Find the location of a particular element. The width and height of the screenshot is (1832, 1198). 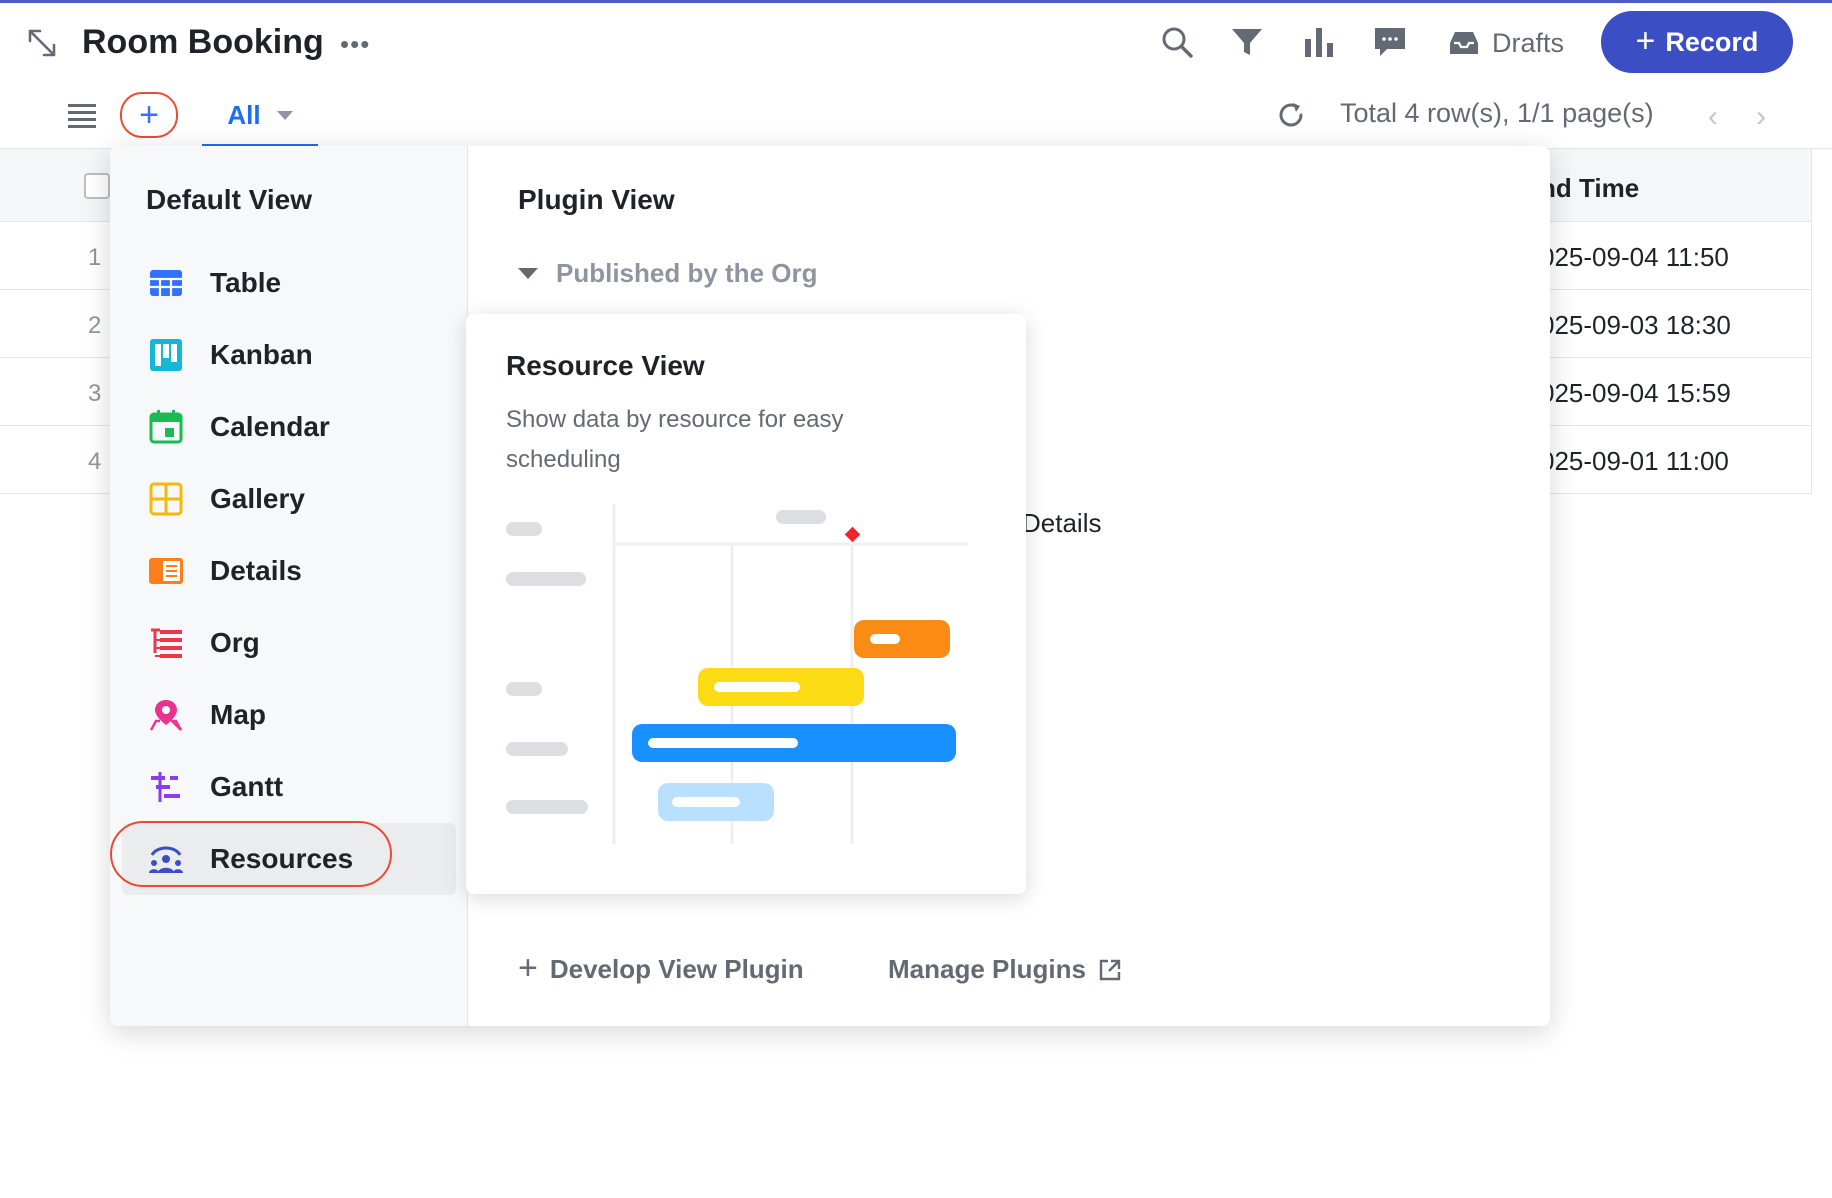

view-option-kanban: Kanban is located at coordinates (289, 355).